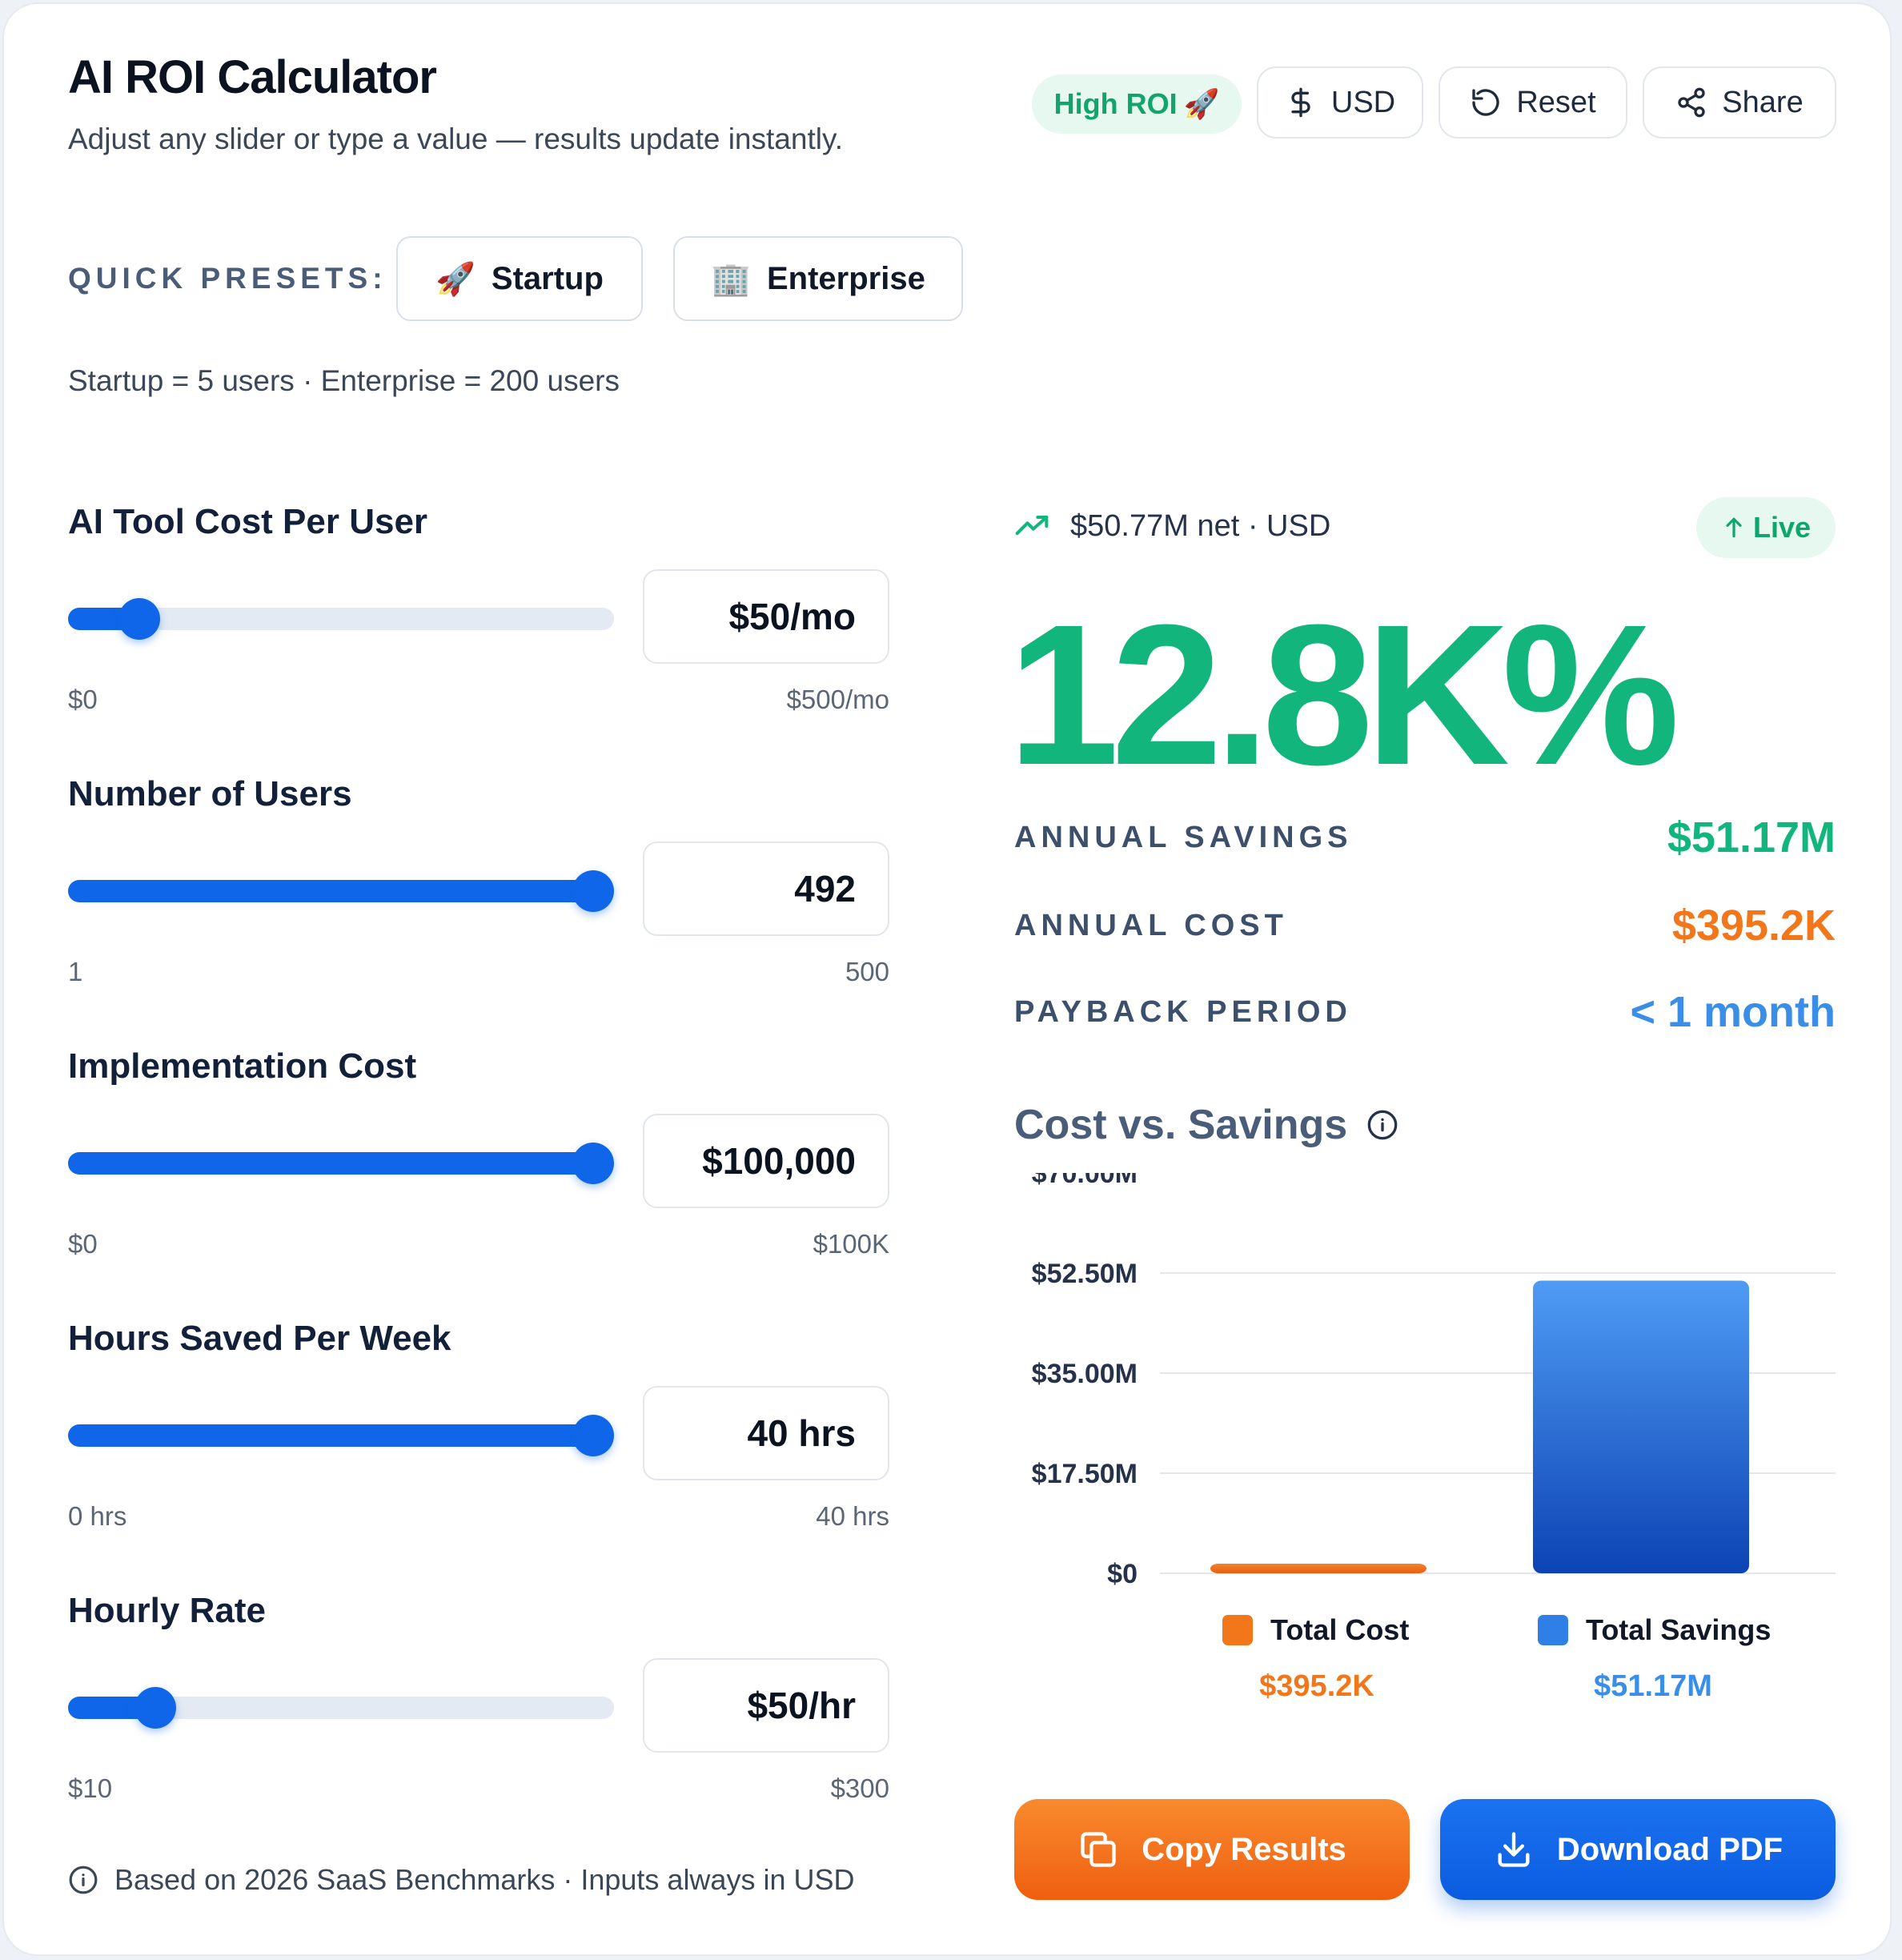  I want to click on y-tick-label: $35.00M, so click(1085, 1374).